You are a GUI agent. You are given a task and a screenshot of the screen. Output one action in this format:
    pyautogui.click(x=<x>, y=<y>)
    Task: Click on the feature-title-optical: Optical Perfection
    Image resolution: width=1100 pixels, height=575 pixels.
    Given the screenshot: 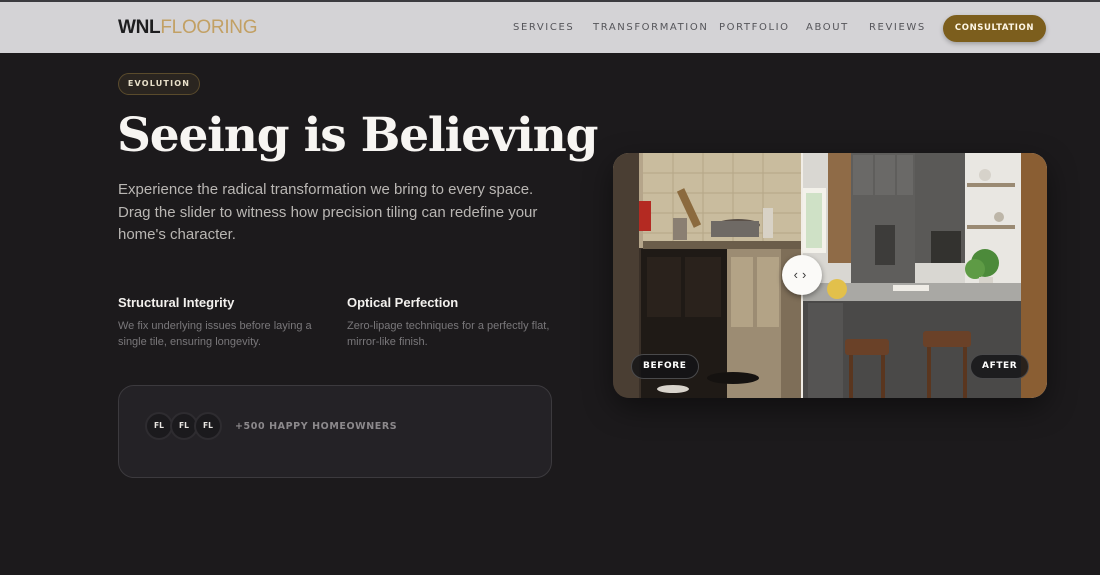 What is the action you would take?
    pyautogui.click(x=403, y=302)
    